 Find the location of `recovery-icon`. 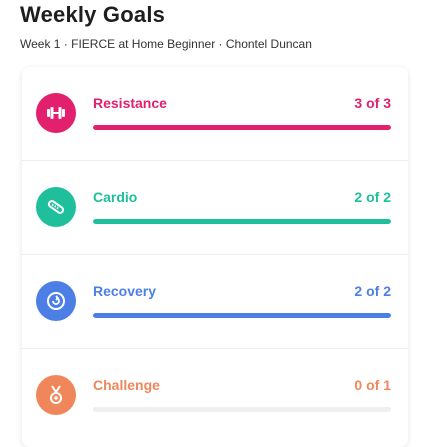

recovery-icon is located at coordinates (56, 301).